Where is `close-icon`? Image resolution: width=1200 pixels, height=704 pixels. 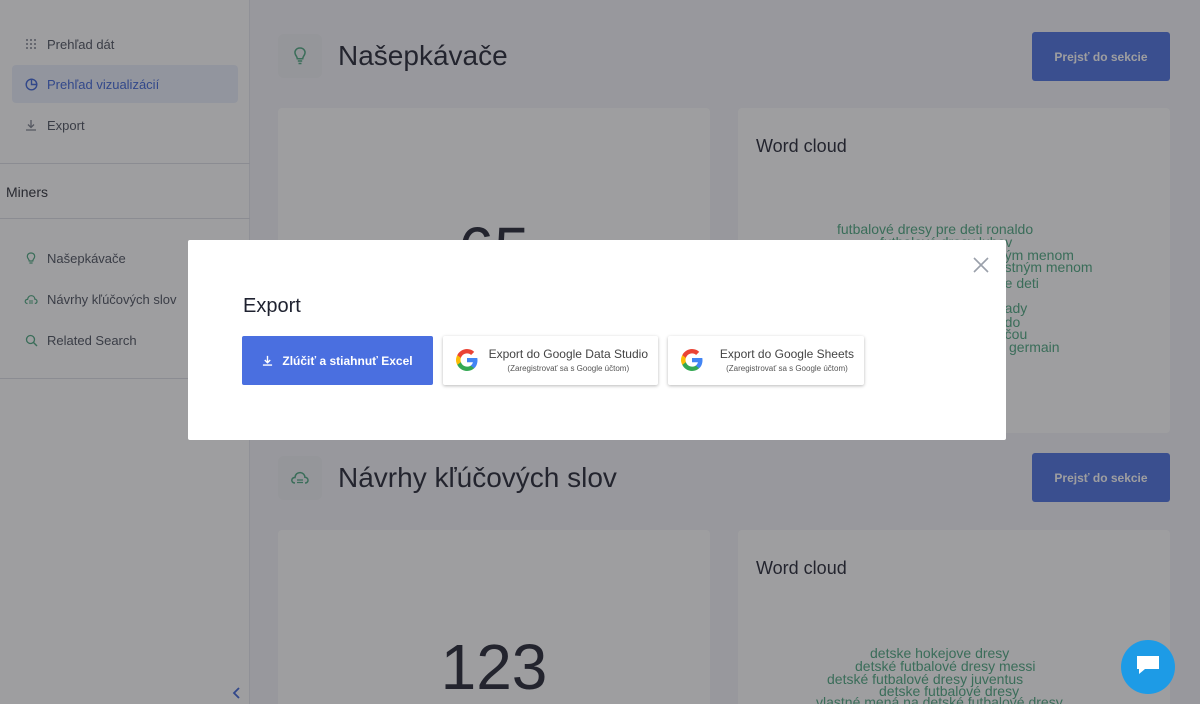 close-icon is located at coordinates (981, 266).